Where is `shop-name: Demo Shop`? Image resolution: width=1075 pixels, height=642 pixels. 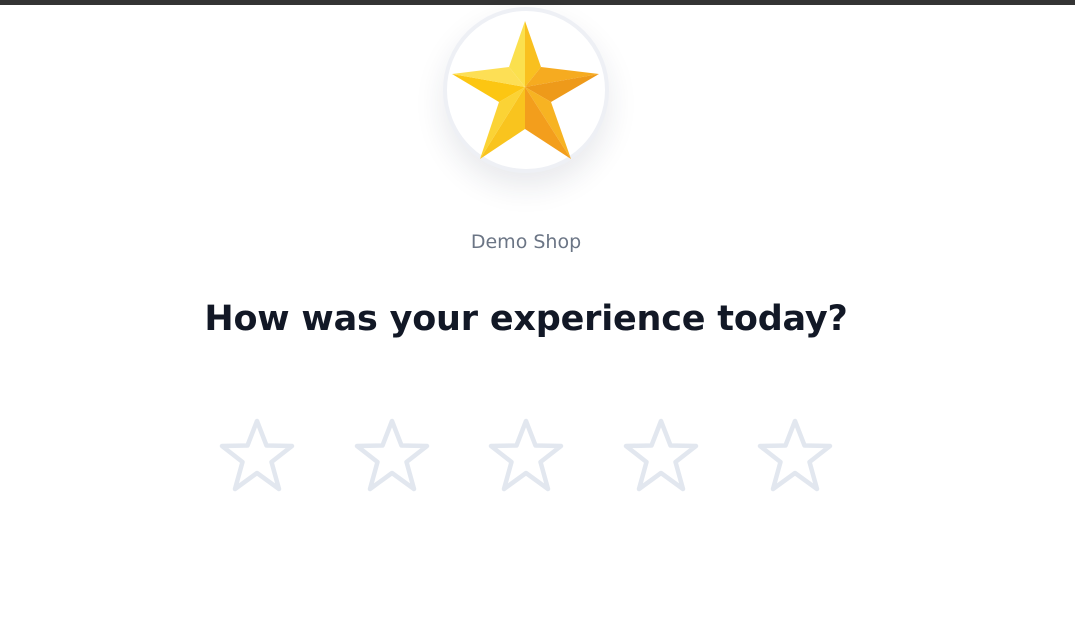 shop-name: Demo Shop is located at coordinates (526, 242).